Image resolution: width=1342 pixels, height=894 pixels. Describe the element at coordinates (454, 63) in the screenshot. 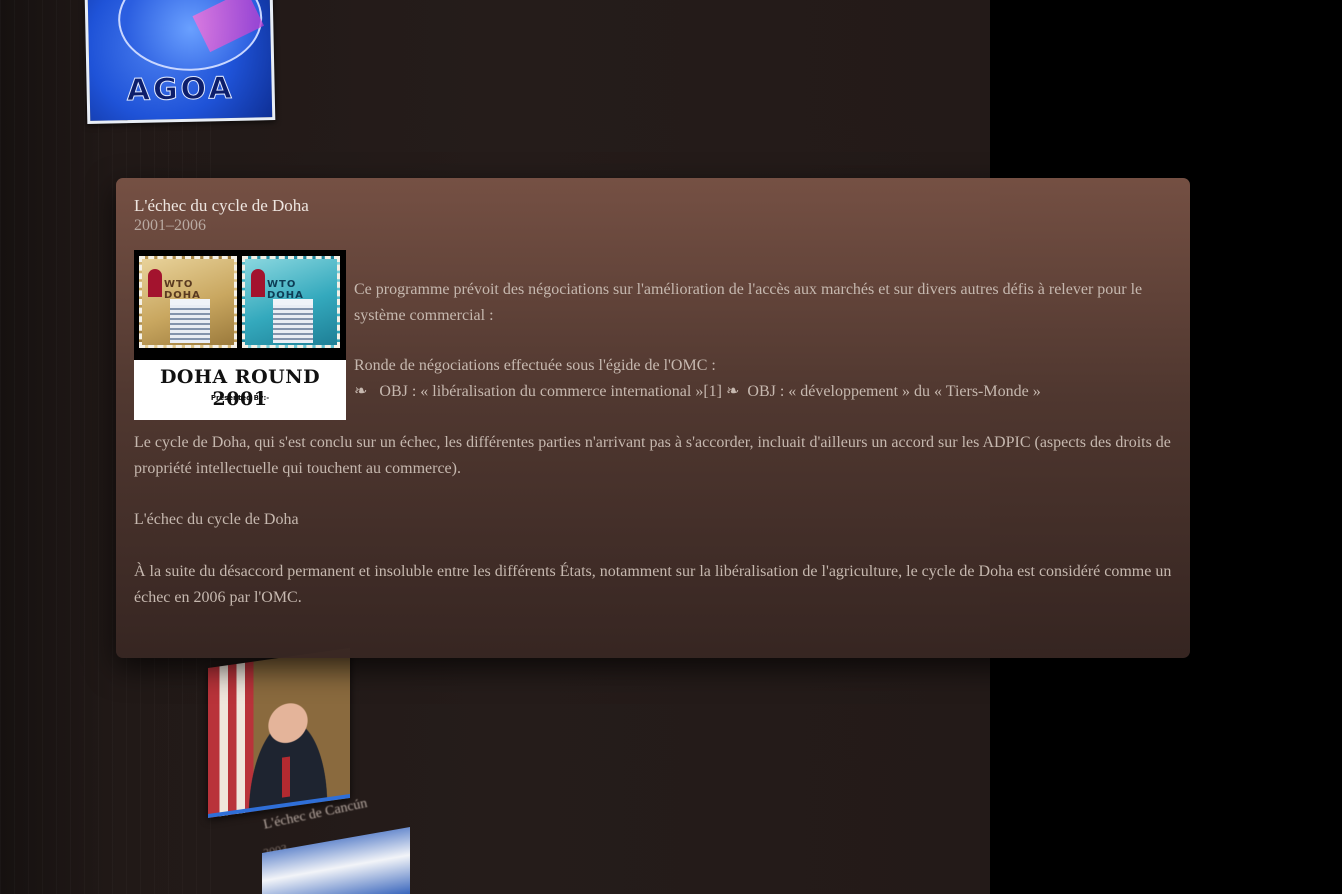

I see `background-text-block` at that location.